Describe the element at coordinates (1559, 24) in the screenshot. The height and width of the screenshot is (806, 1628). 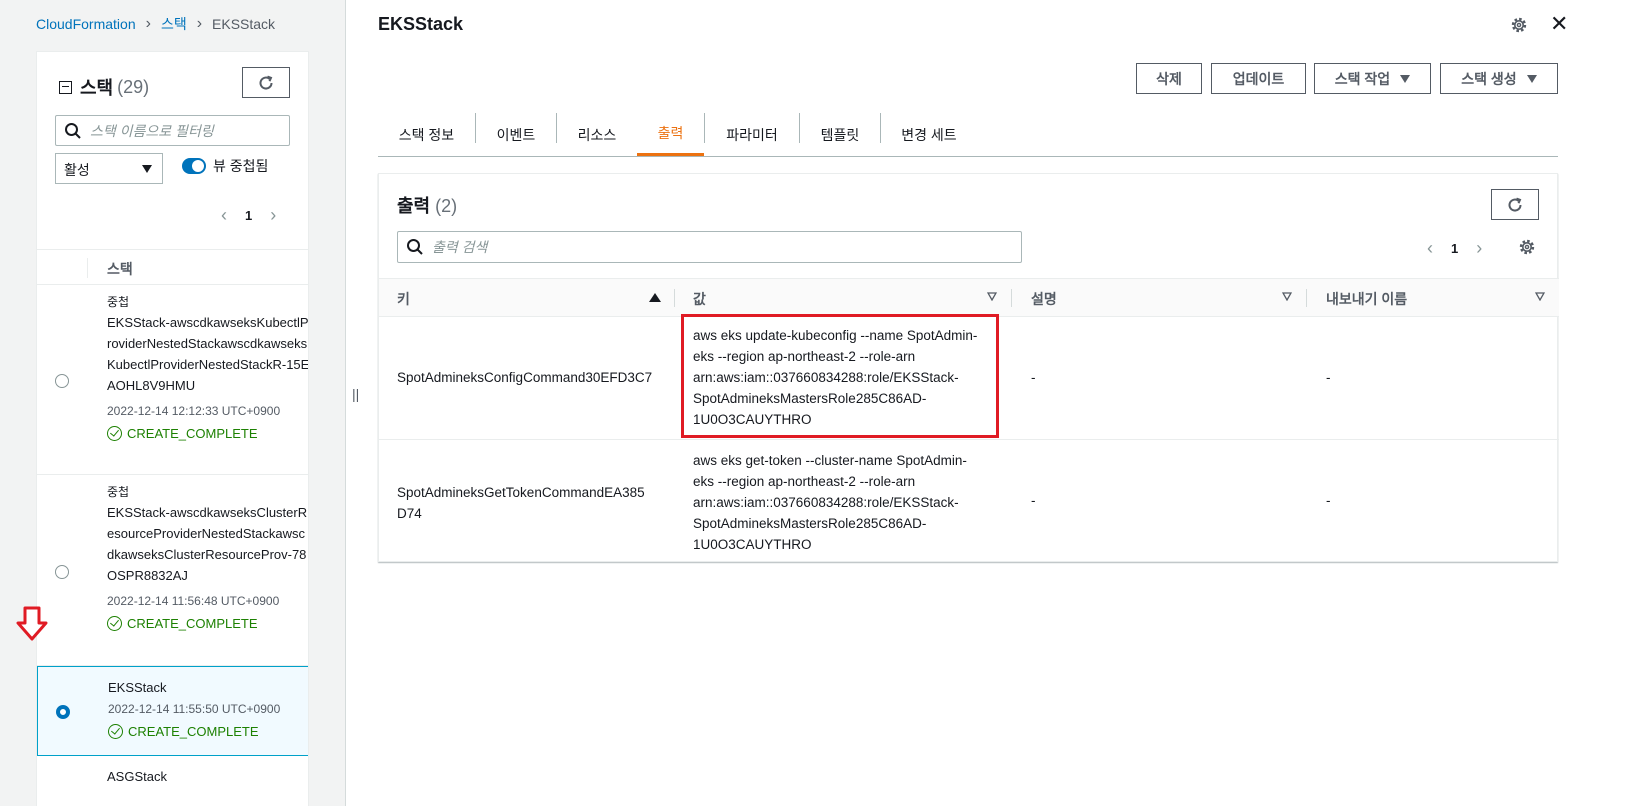
I see `close-icon: ✕` at that location.